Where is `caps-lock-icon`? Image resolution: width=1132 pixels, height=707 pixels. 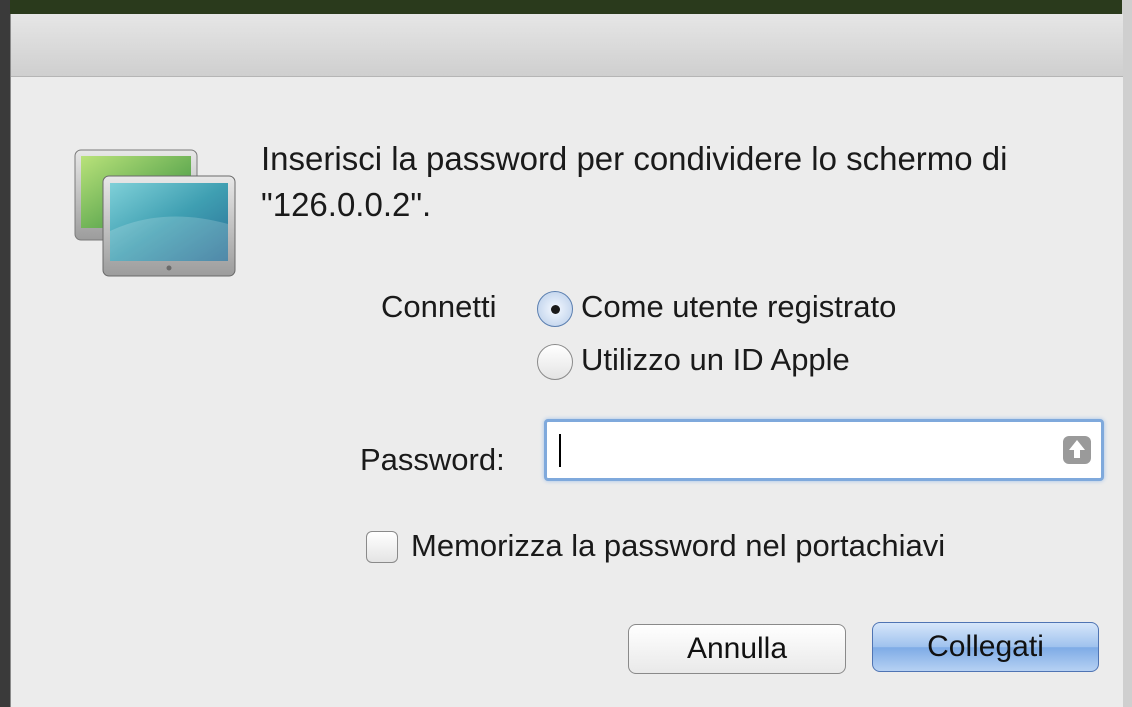
caps-lock-icon is located at coordinates (1077, 450).